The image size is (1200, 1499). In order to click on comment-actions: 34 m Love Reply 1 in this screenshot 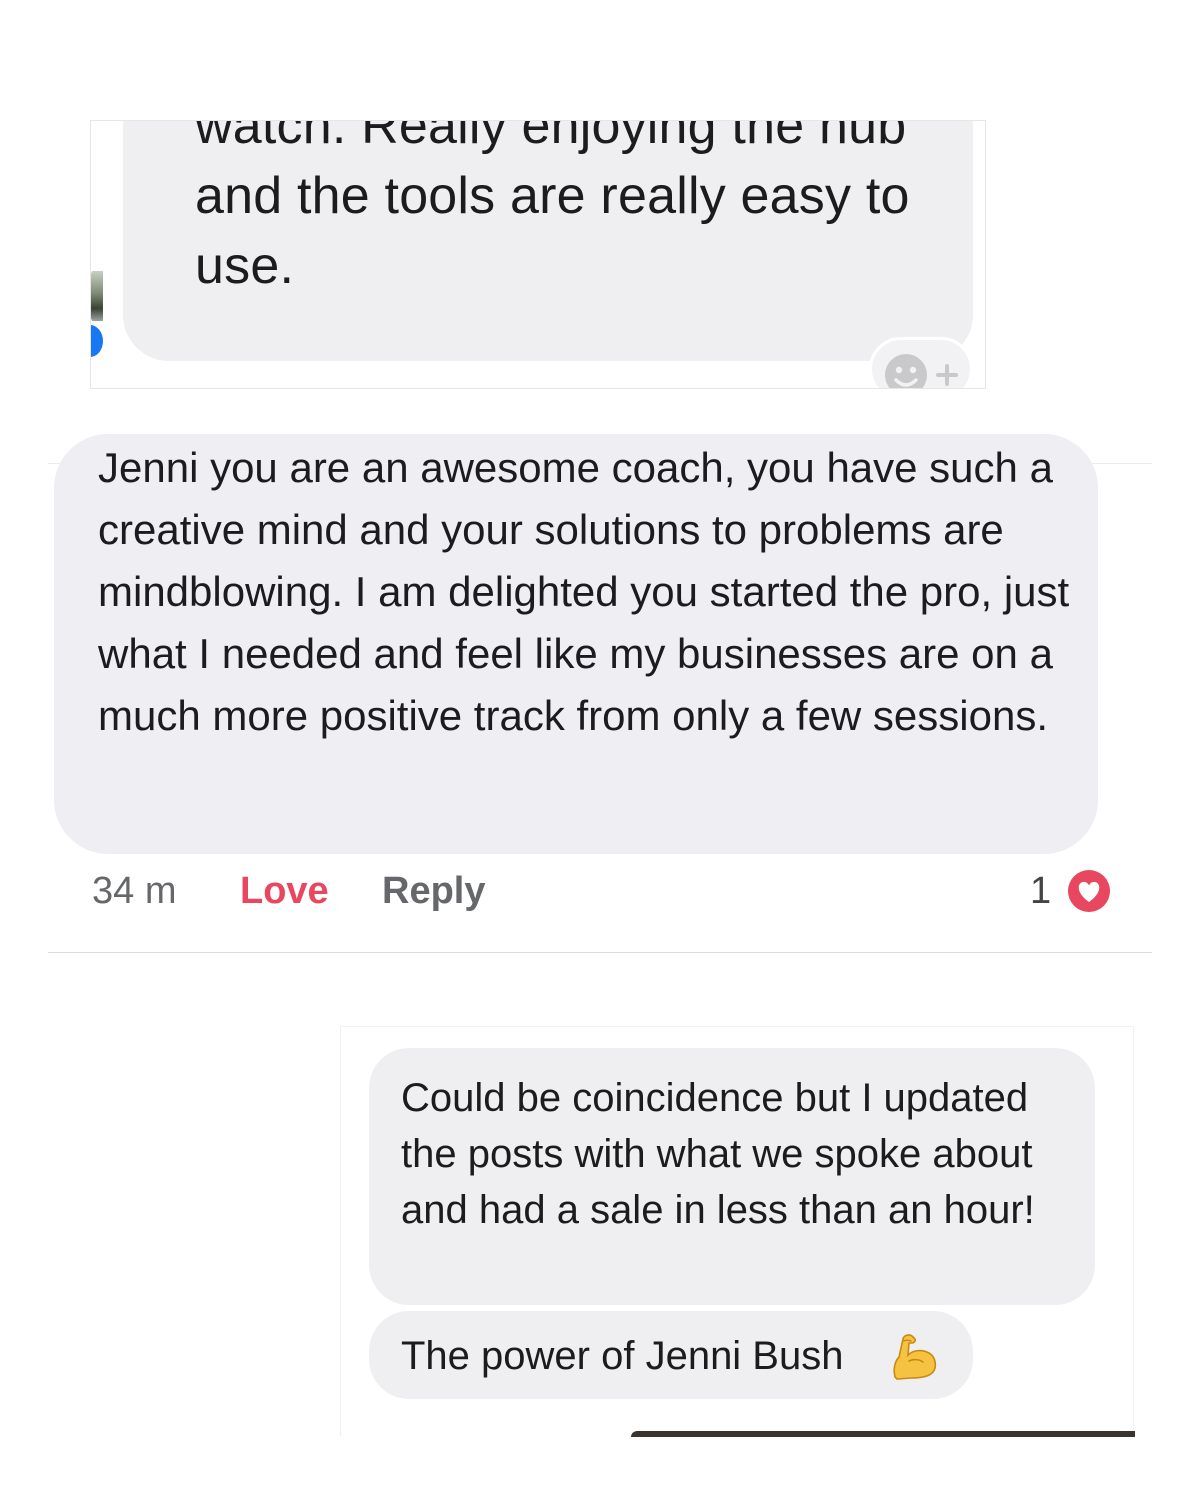, I will do `click(600, 894)`.